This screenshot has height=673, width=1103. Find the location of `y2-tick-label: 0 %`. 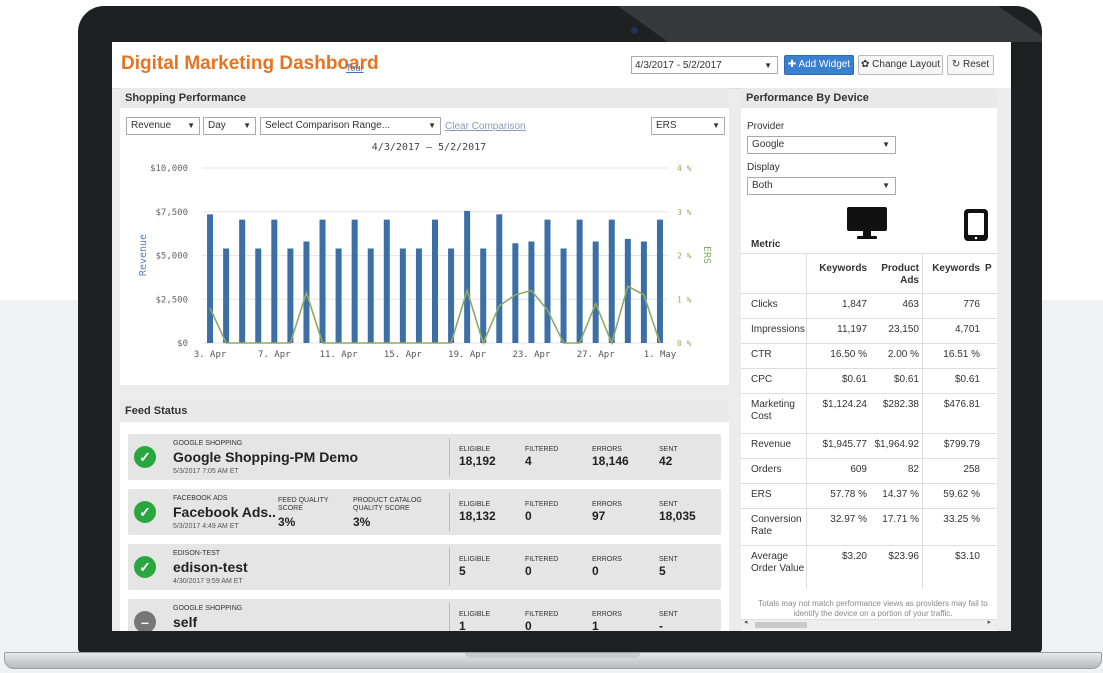

y2-tick-label: 0 % is located at coordinates (684, 343).